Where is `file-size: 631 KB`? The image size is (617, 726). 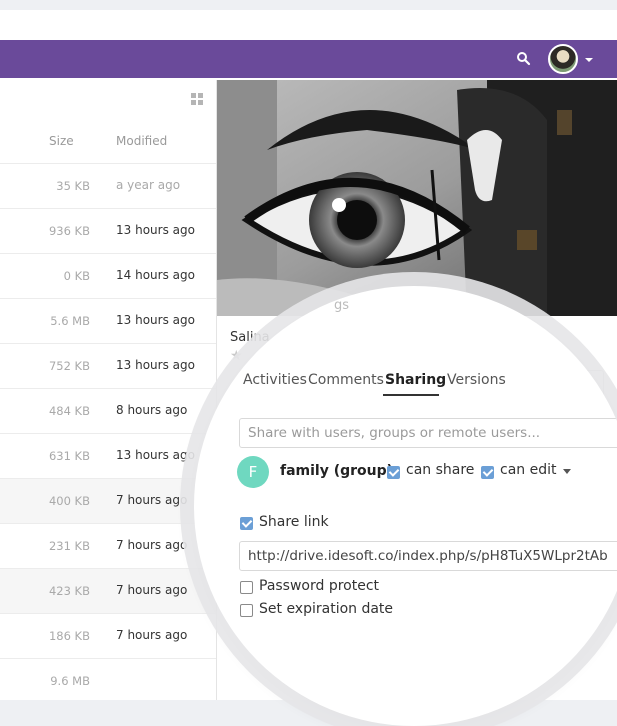
file-size: 631 KB is located at coordinates (69, 456).